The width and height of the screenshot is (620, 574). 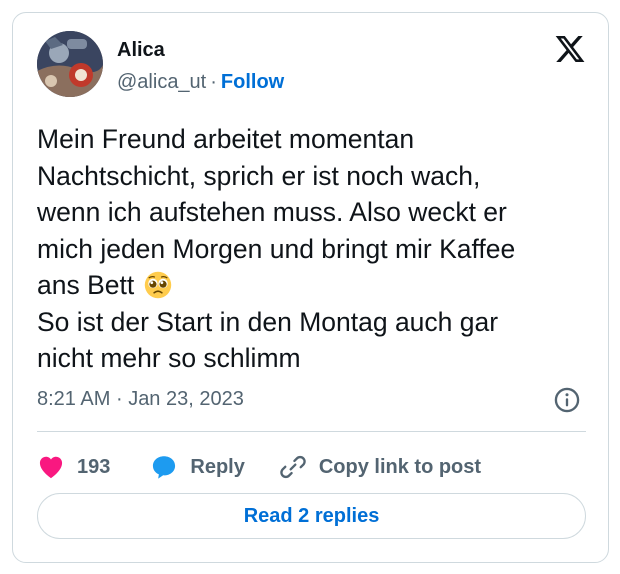 I want to click on reply-bubble-icon, so click(x=164, y=467).